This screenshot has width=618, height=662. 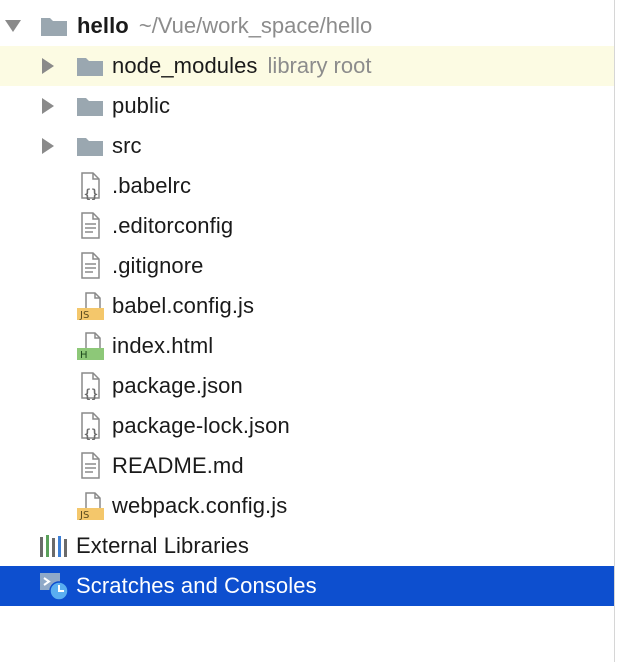 I want to click on folder-name: public, so click(x=141, y=105).